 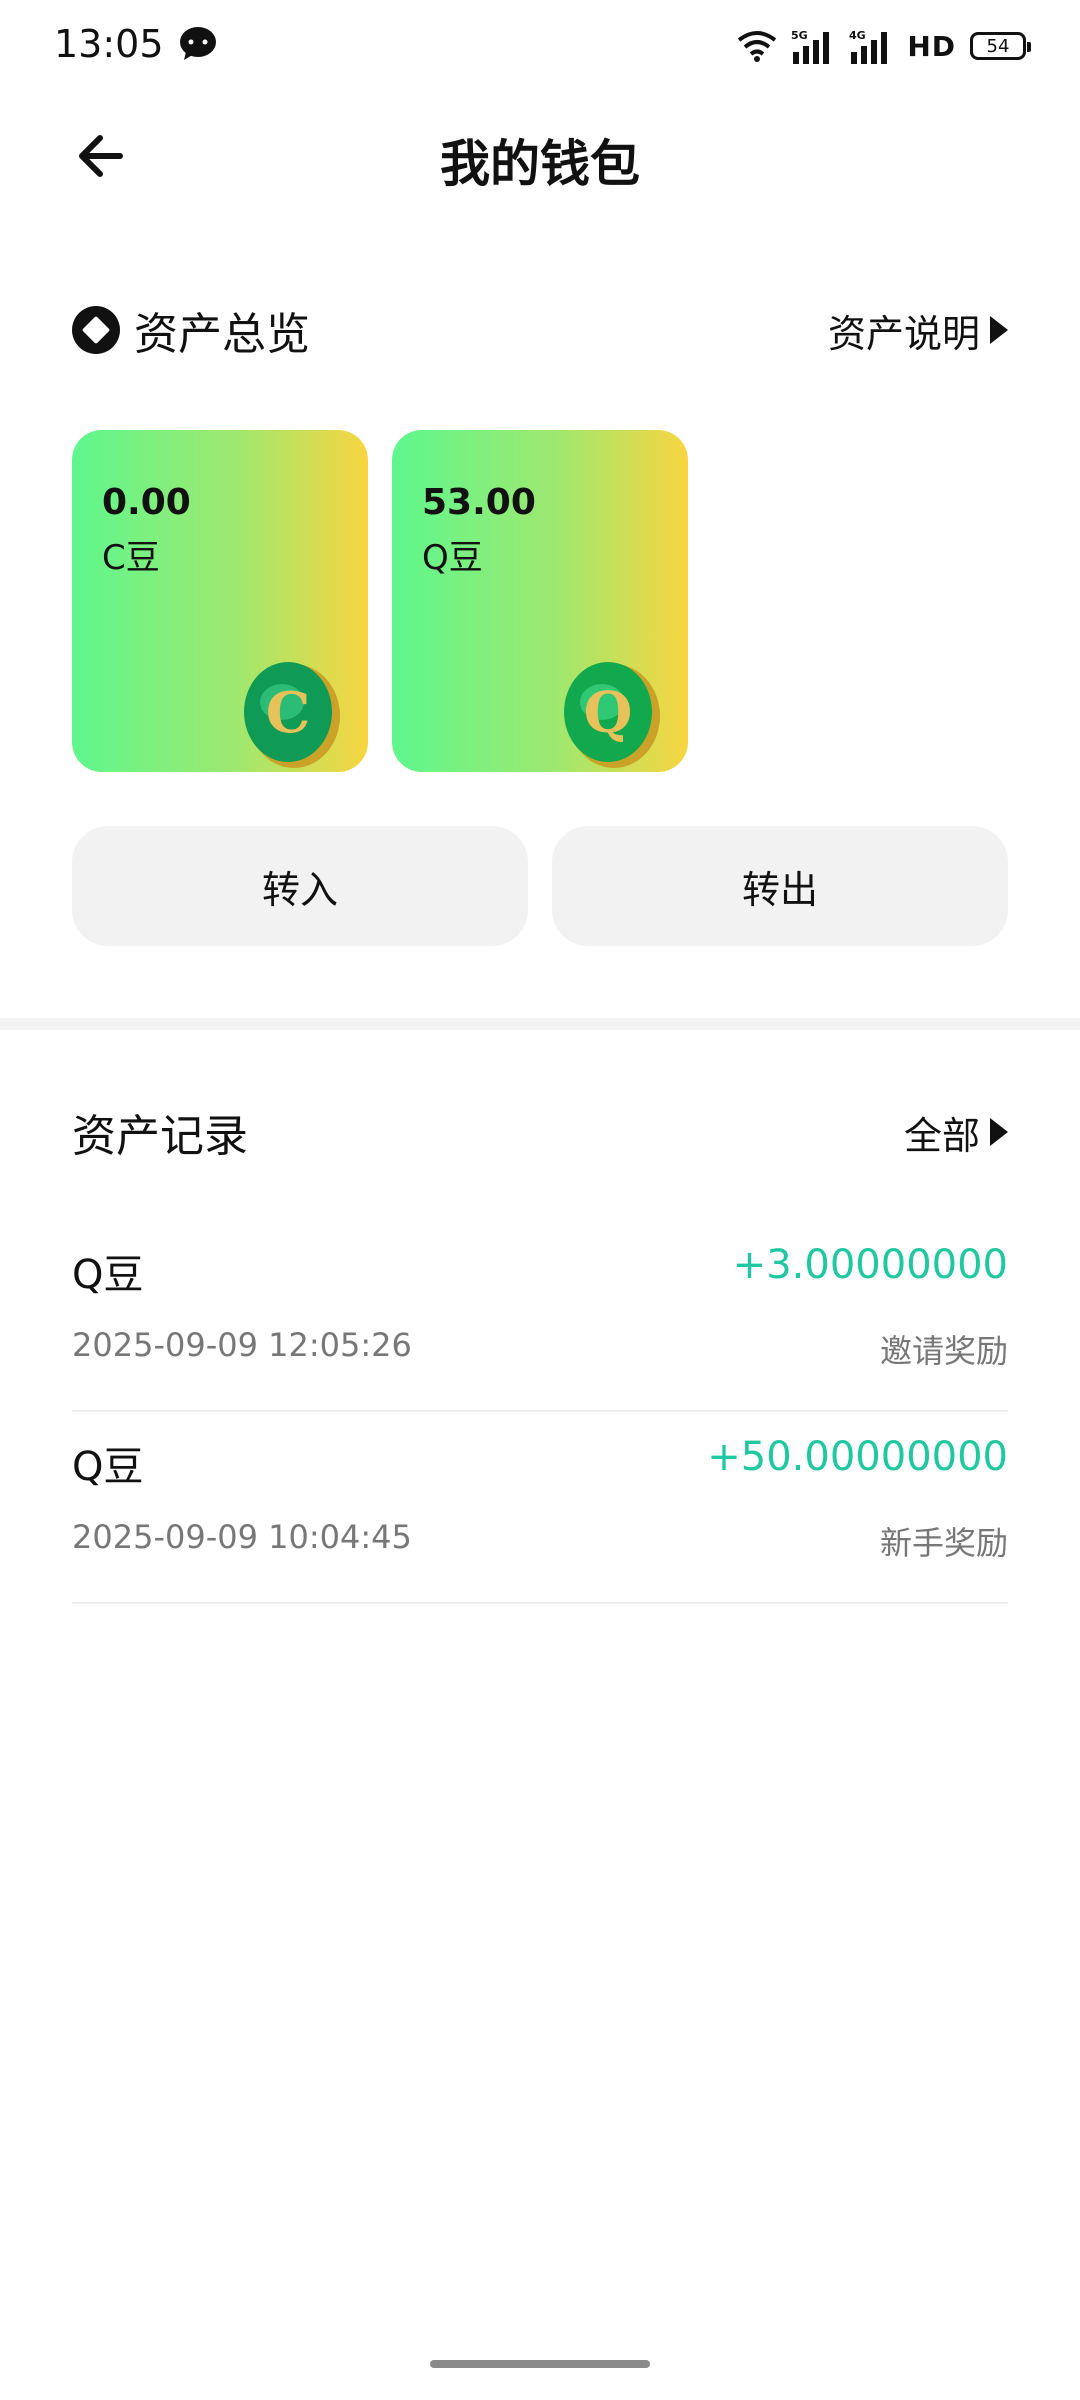 I want to click on overview-title-group: 资产总览, so click(x=191, y=330).